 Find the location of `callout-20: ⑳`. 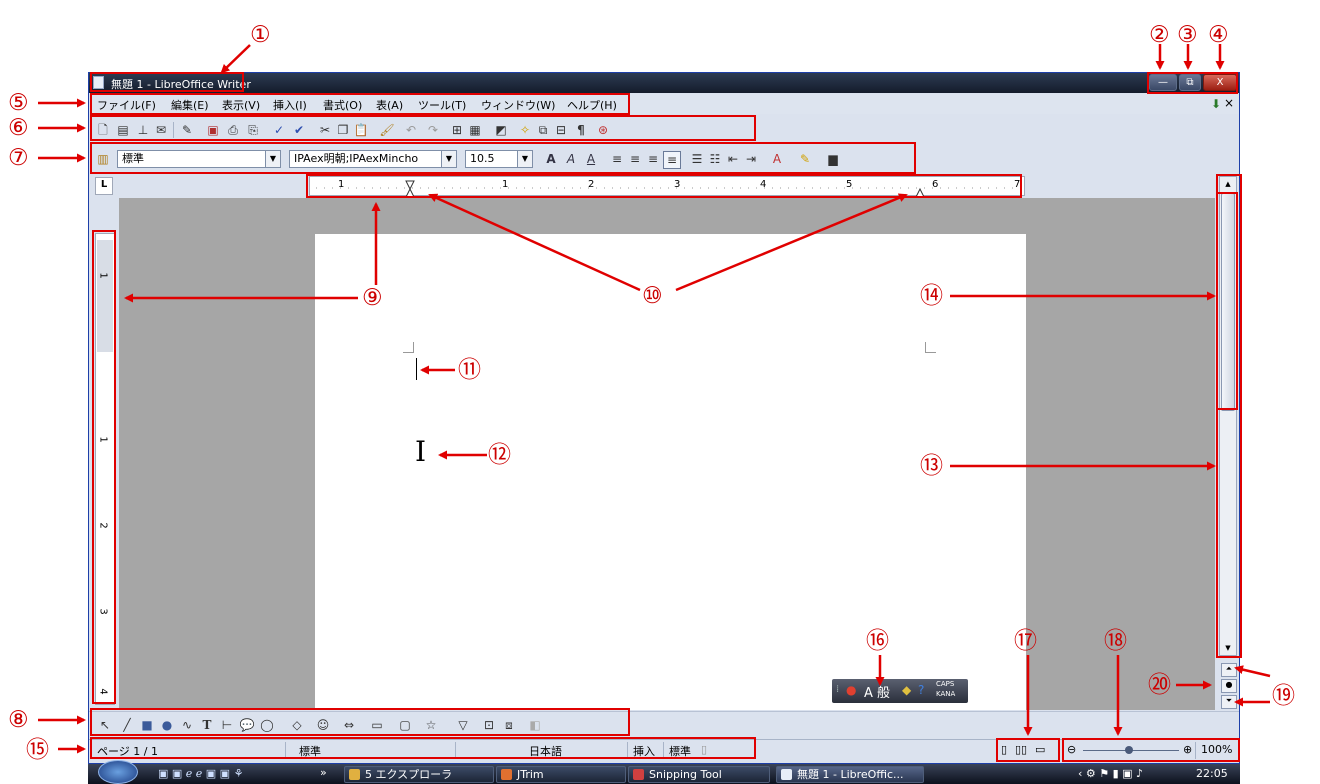

callout-20: ⑳ is located at coordinates (1159, 685).